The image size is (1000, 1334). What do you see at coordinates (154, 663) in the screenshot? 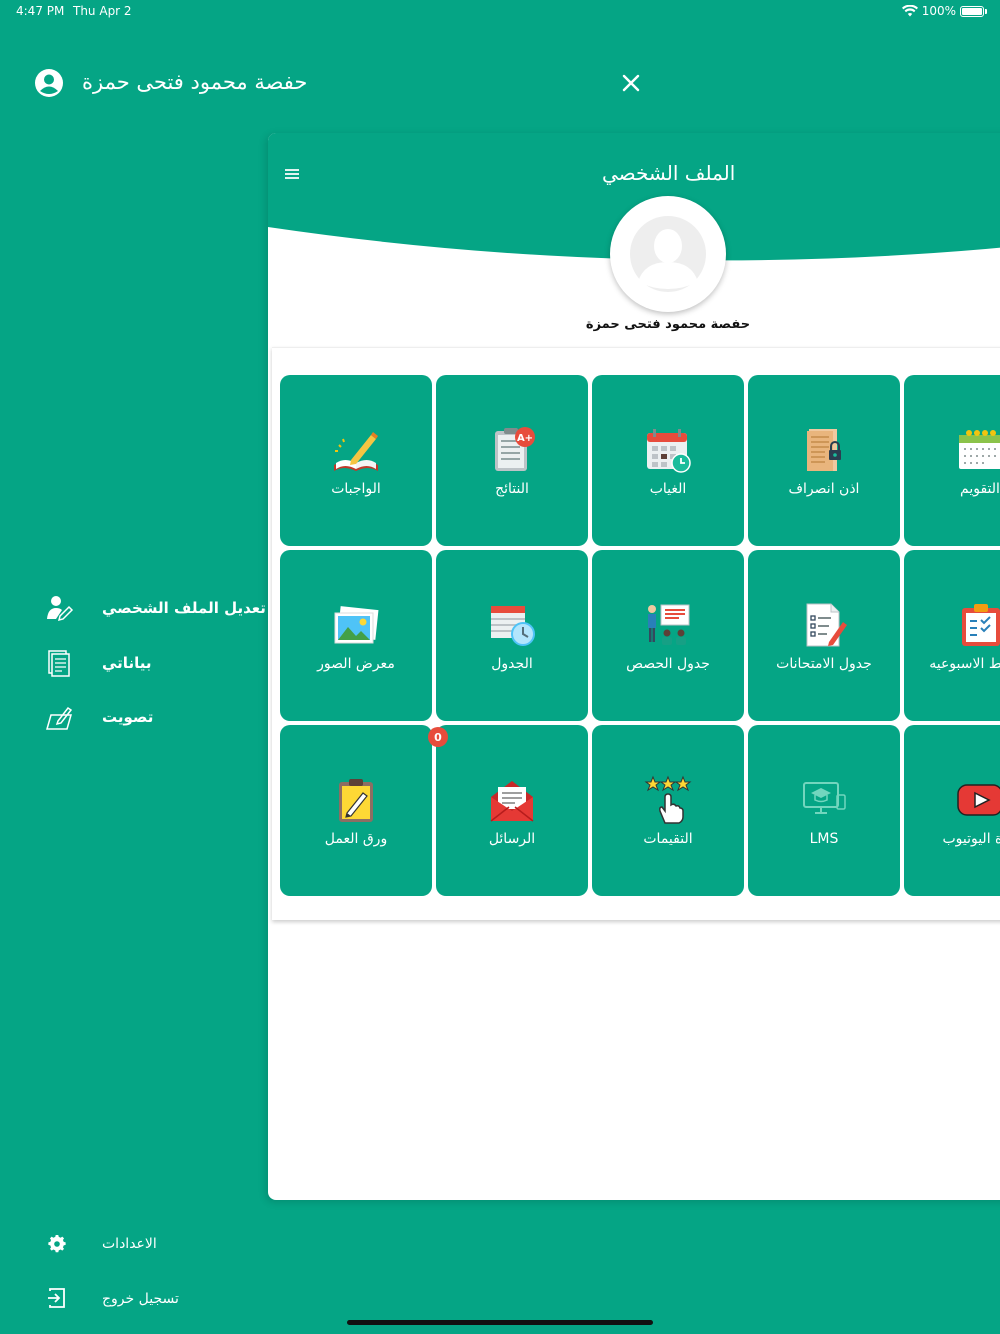
I see `menu-item-my-data: بياناتي` at bounding box center [154, 663].